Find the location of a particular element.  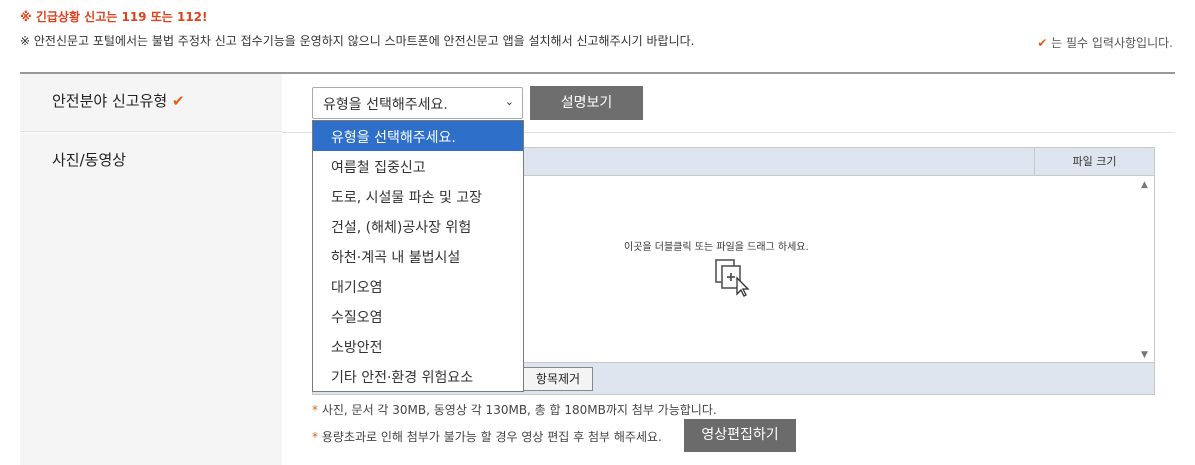

scroll-down-icon: ▼ is located at coordinates (1144, 355).